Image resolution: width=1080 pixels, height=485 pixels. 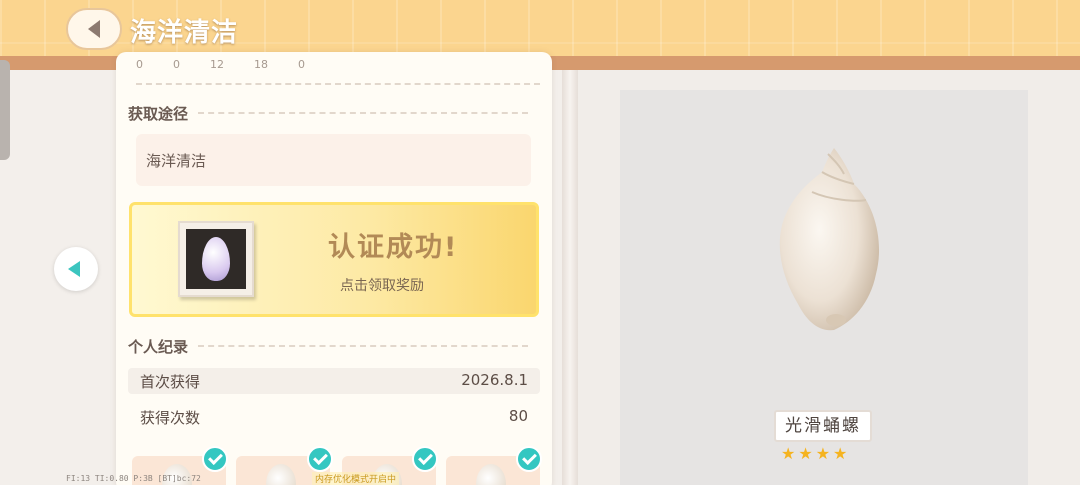 I want to click on item-name: 光滑蛹螺, so click(x=823, y=426).